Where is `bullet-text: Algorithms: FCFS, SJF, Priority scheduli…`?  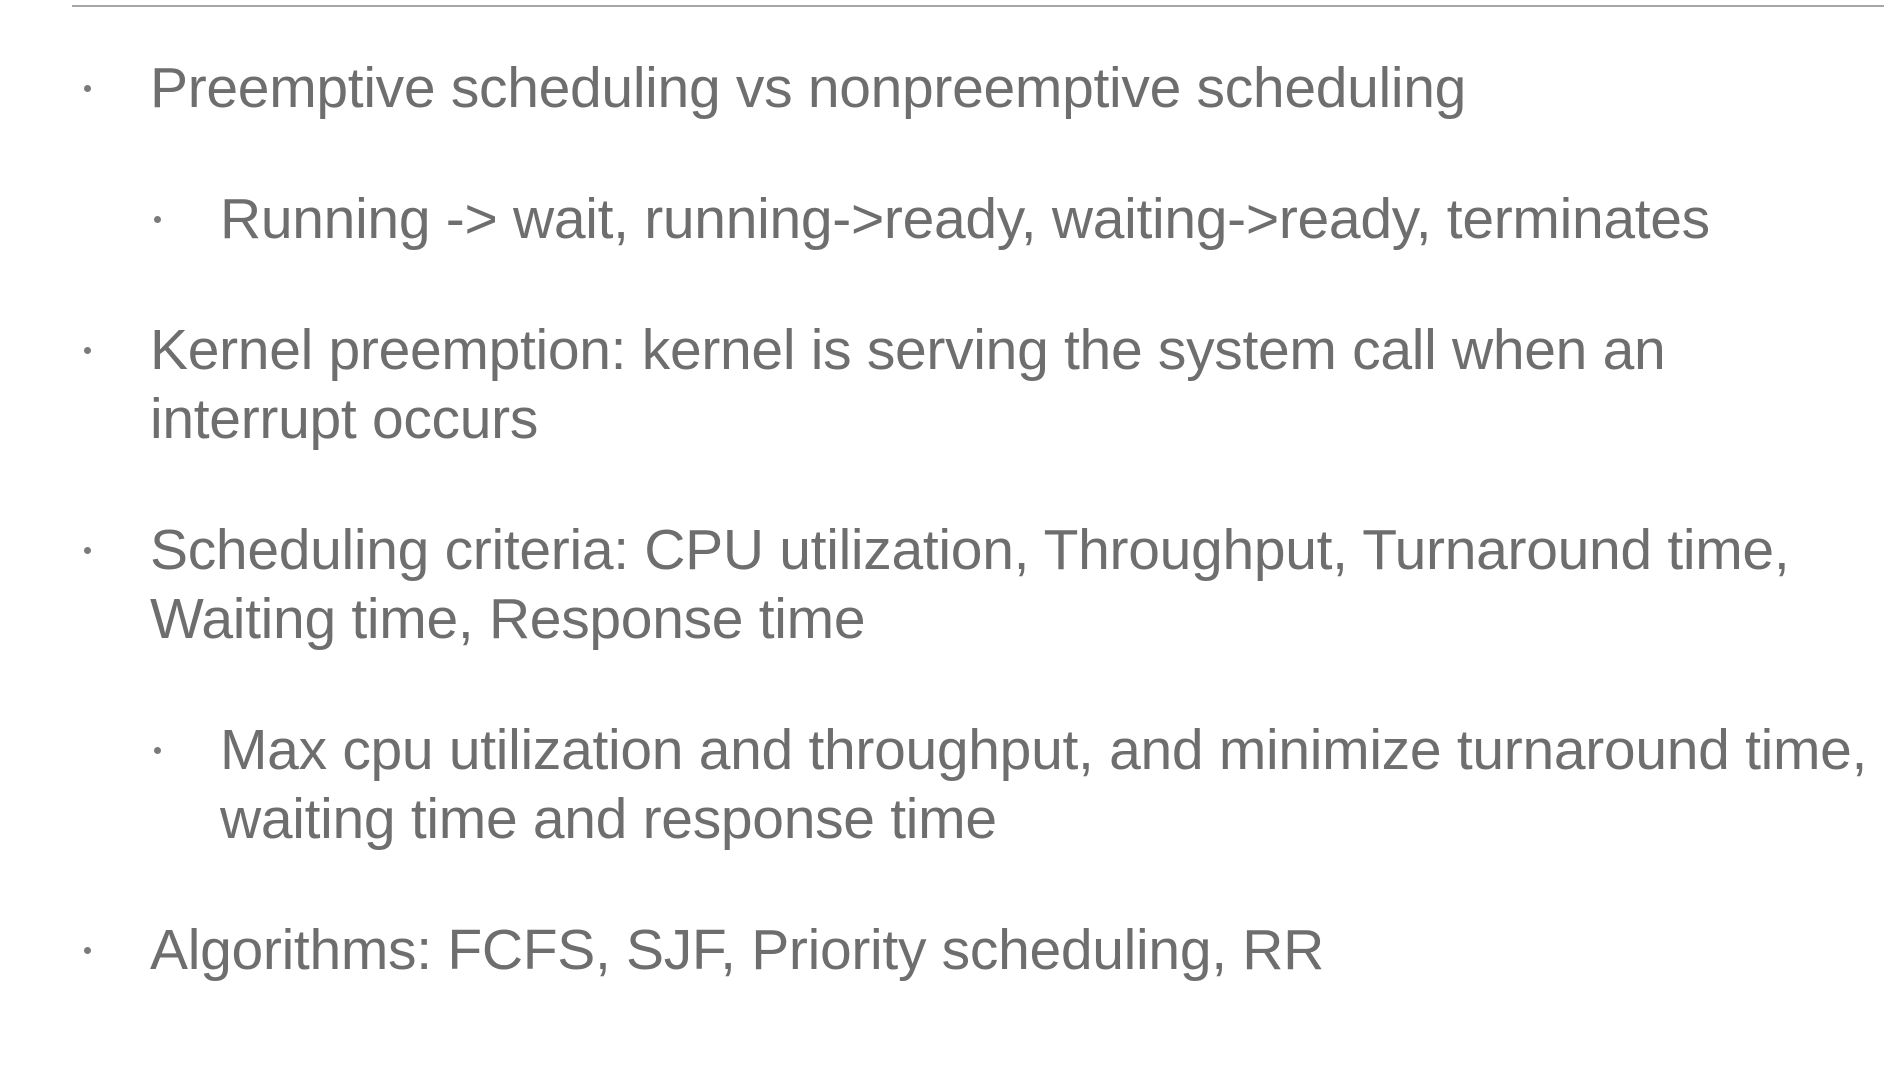
bullet-text: Algorithms: FCFS, SJF, Priority scheduli… is located at coordinates (737, 950).